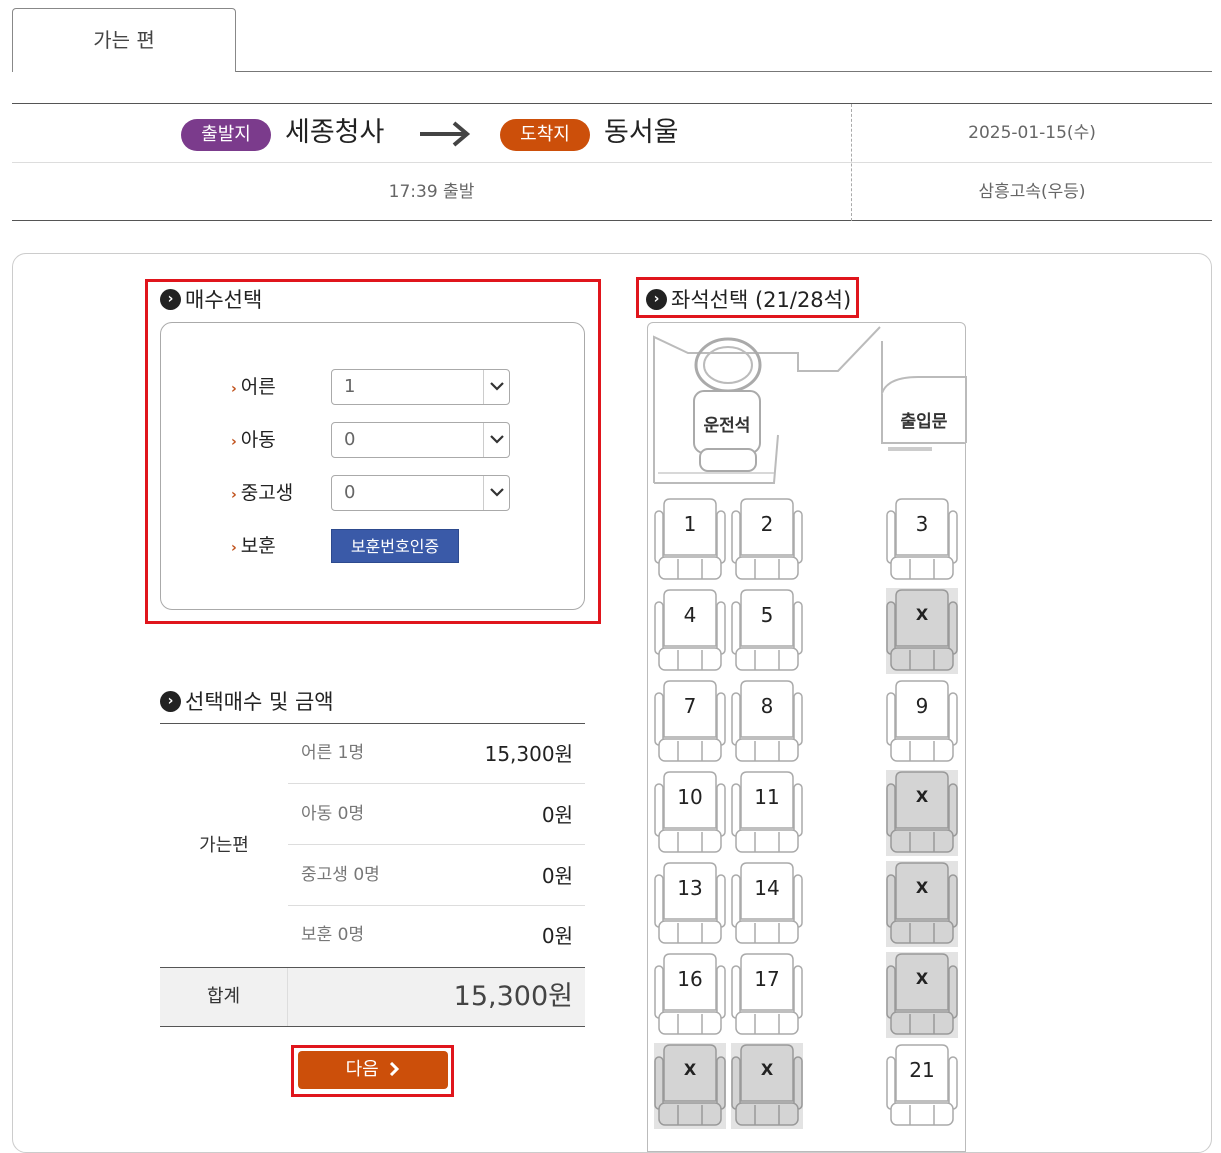  What do you see at coordinates (436, 754) in the screenshot?
I see `summary-row: 어른 1명 15,300원` at bounding box center [436, 754].